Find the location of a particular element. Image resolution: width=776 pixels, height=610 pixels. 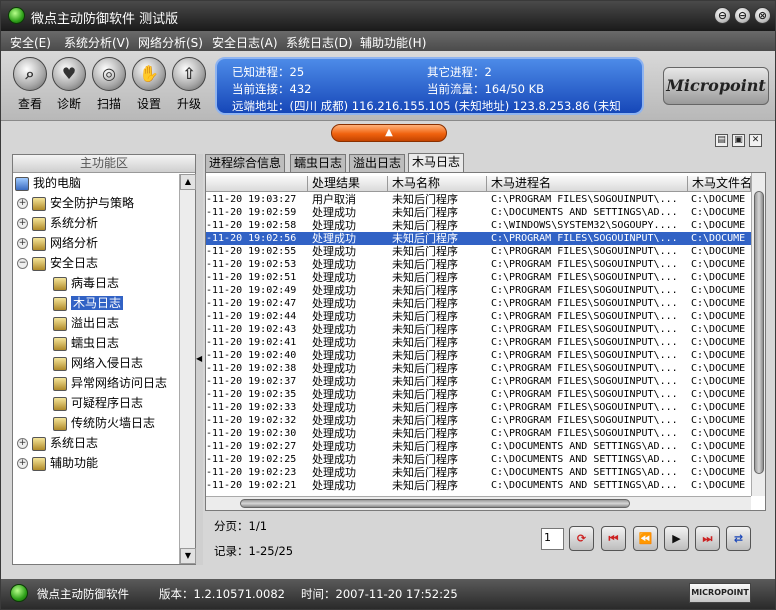

close-pane-icon: ✕ is located at coordinates (755, 140).